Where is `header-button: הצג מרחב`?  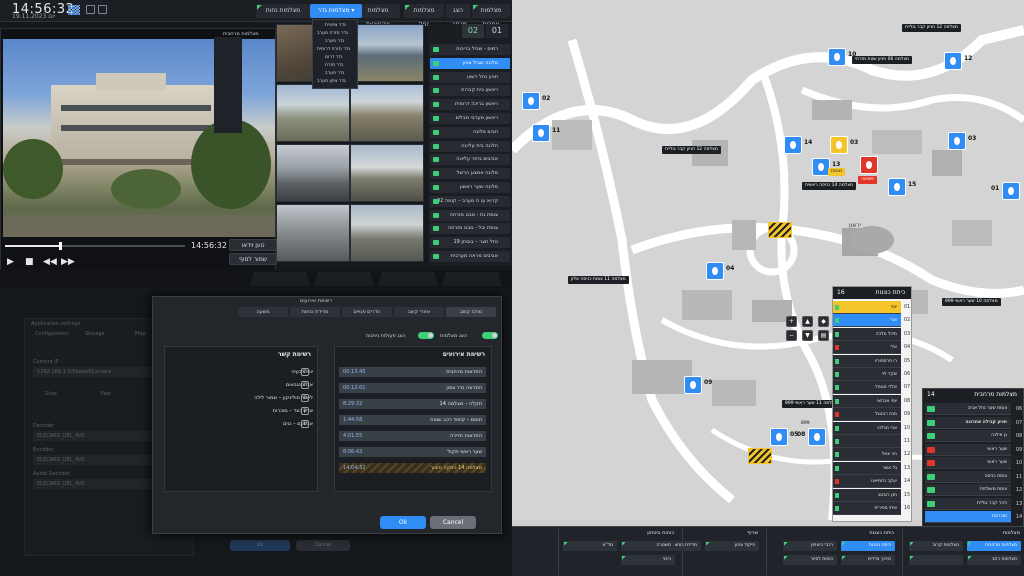
header-button: הצג מרחב is located at coordinates (458, 16).